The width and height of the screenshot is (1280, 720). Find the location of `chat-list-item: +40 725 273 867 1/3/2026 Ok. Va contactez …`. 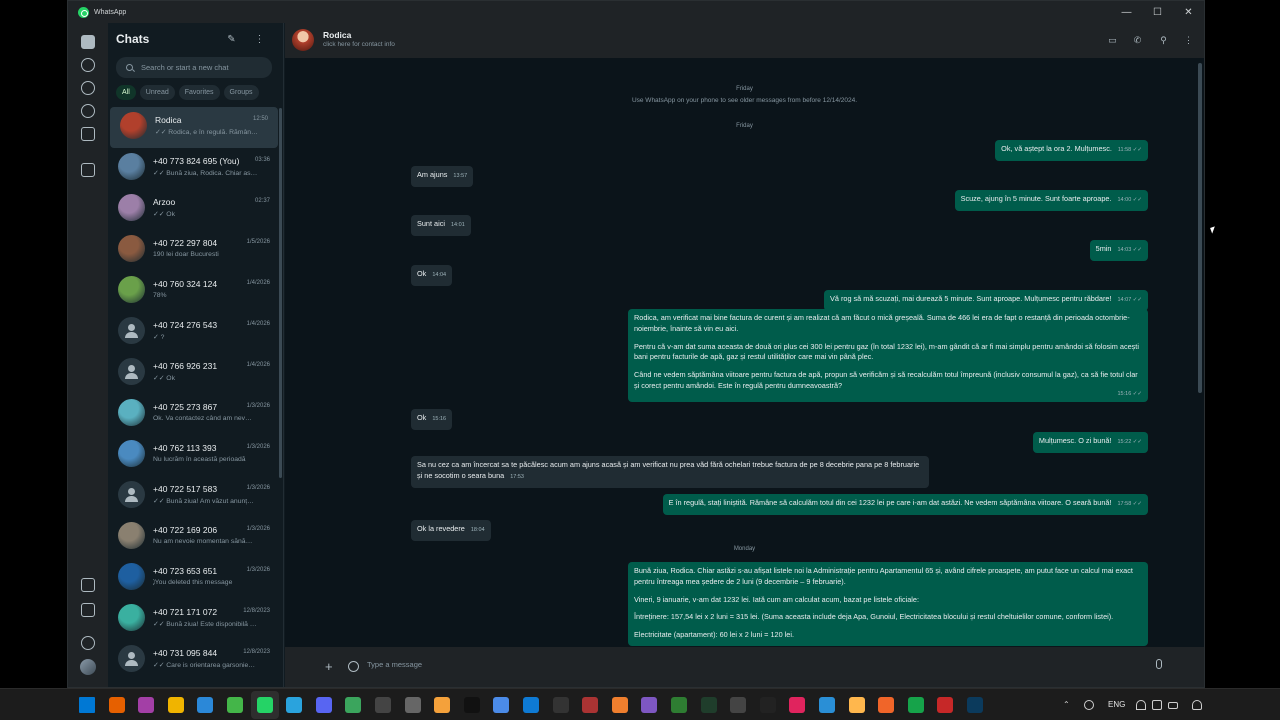

chat-list-item: +40 725 273 867 1/3/2026 Ok. Va contactez … is located at coordinates (194, 414).